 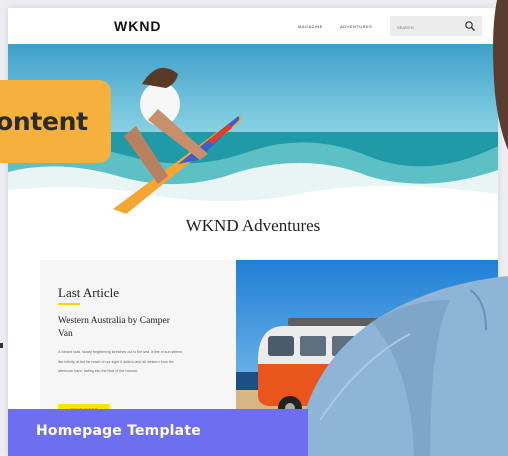 I want to click on card-kicker: Last Article, so click(x=89, y=292).